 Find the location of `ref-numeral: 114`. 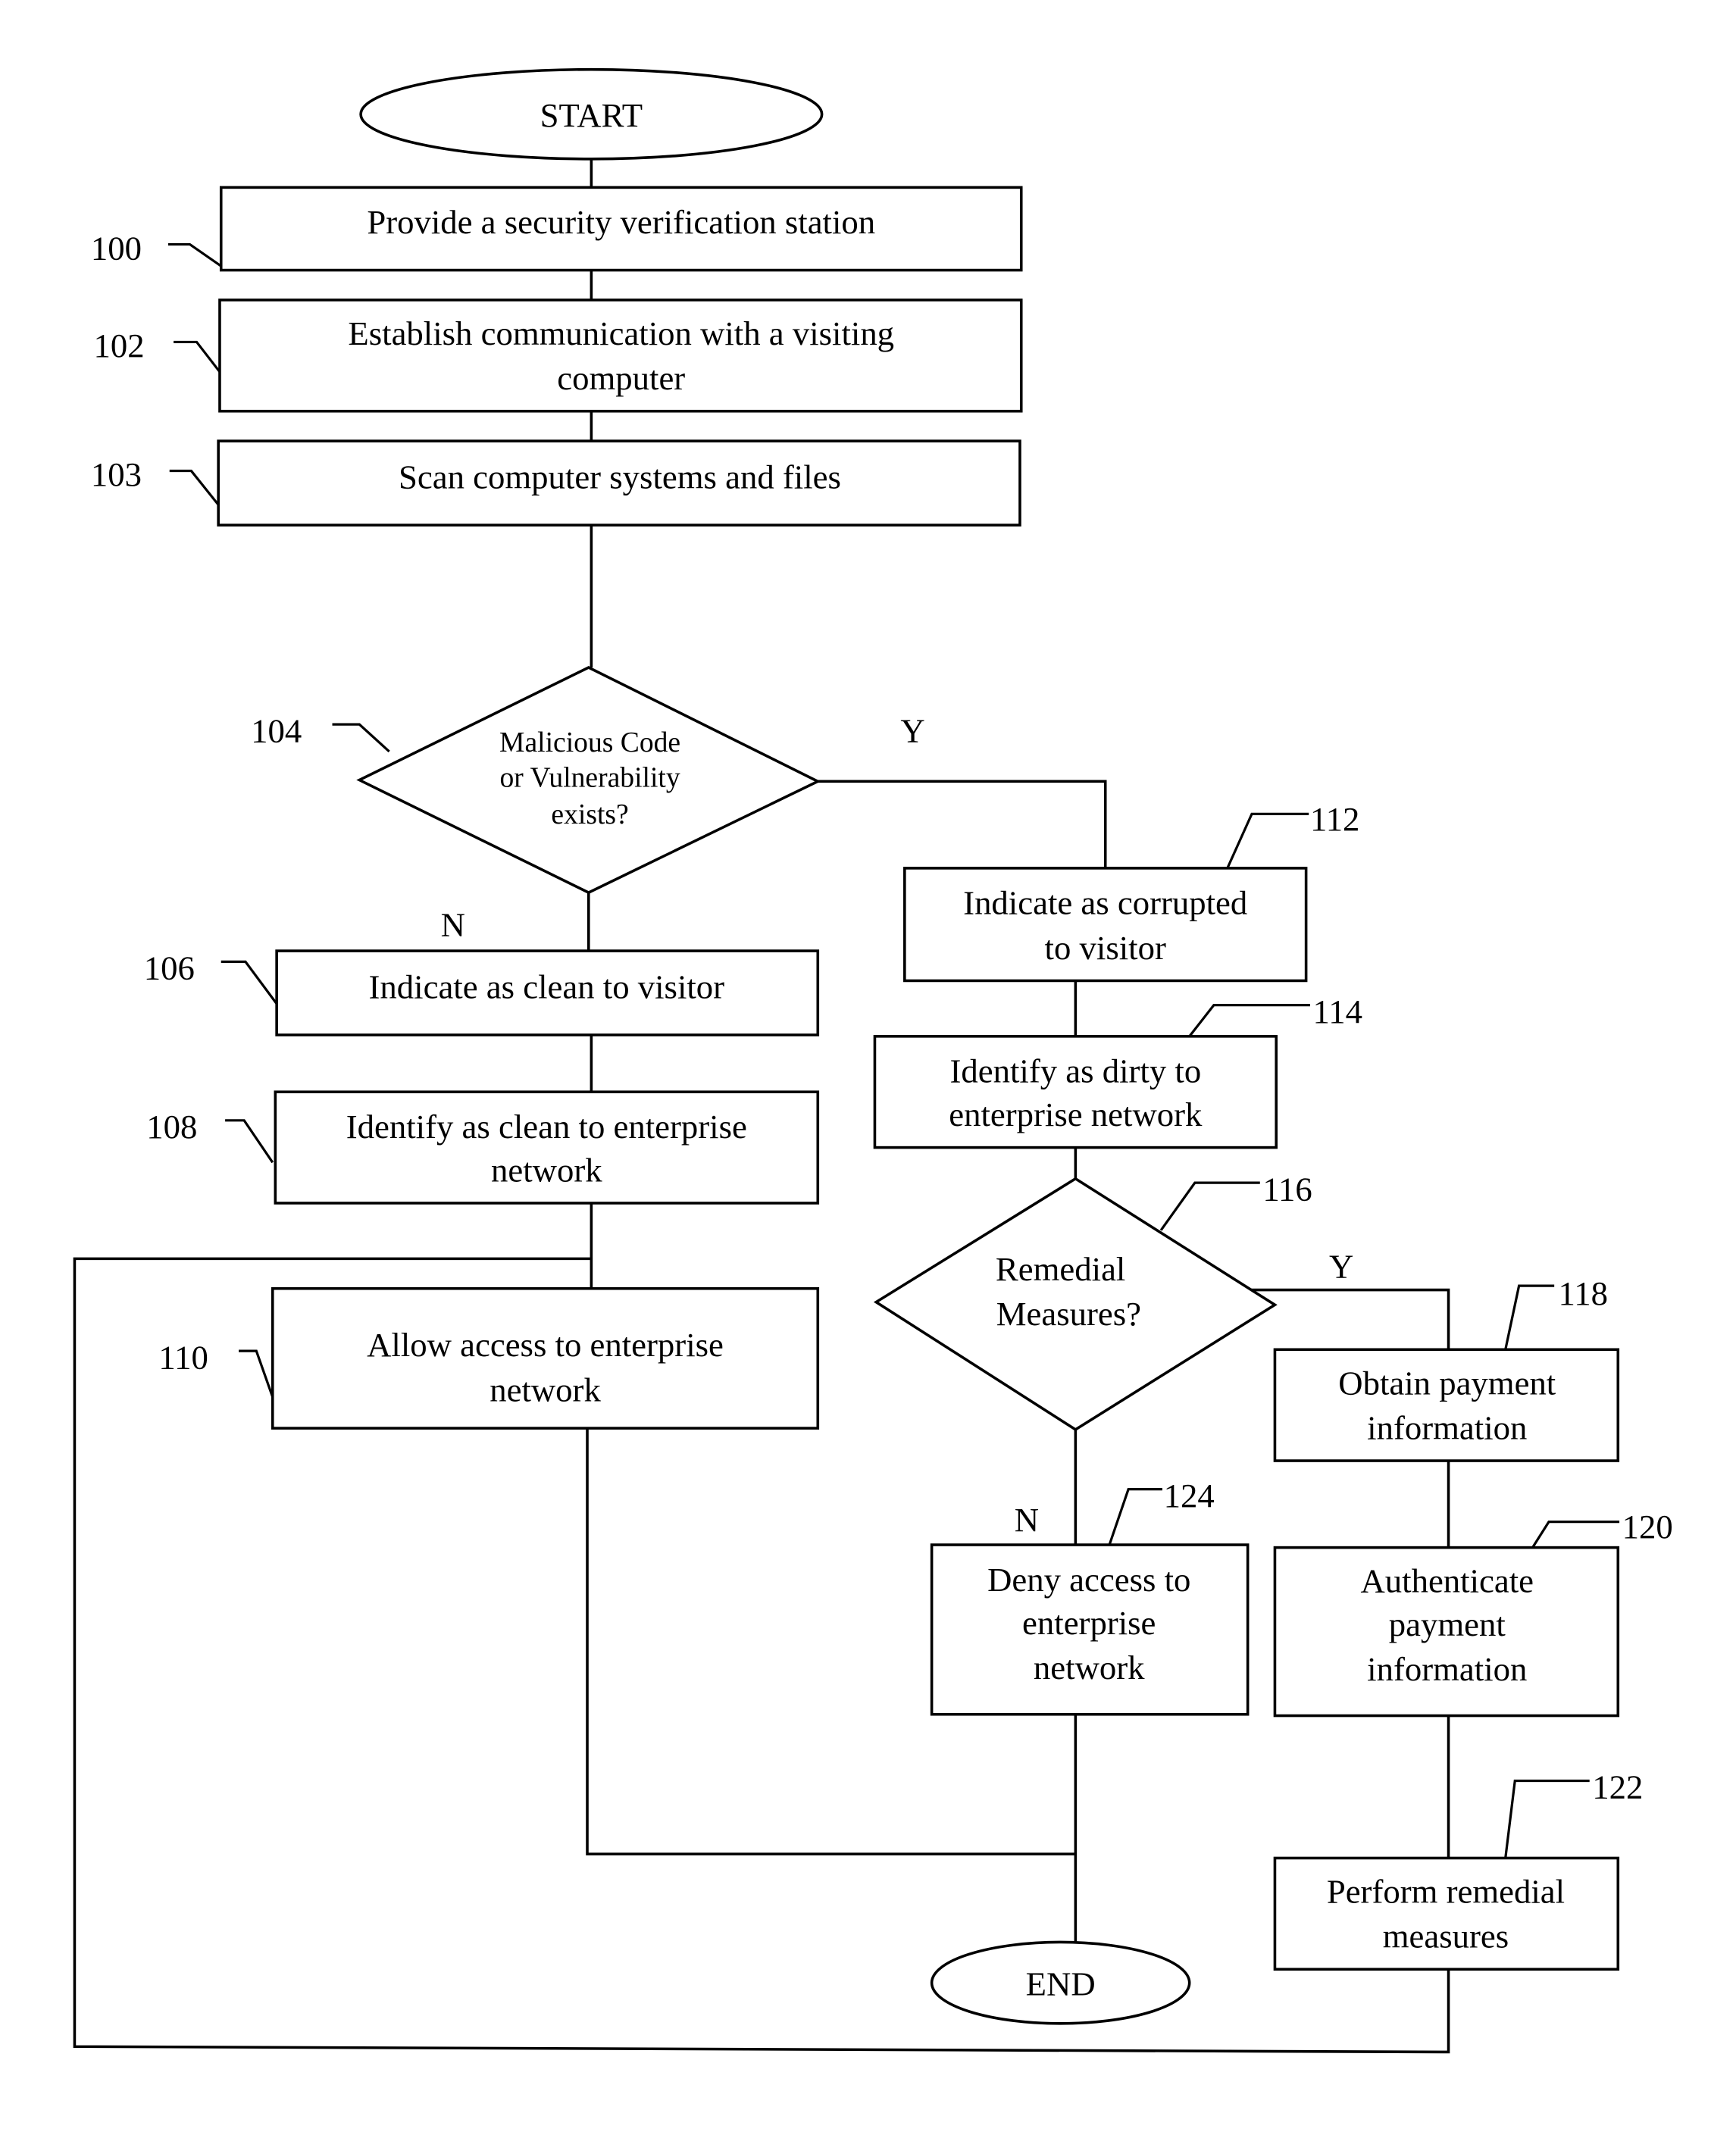

ref-numeral: 114 is located at coordinates (1337, 1011).